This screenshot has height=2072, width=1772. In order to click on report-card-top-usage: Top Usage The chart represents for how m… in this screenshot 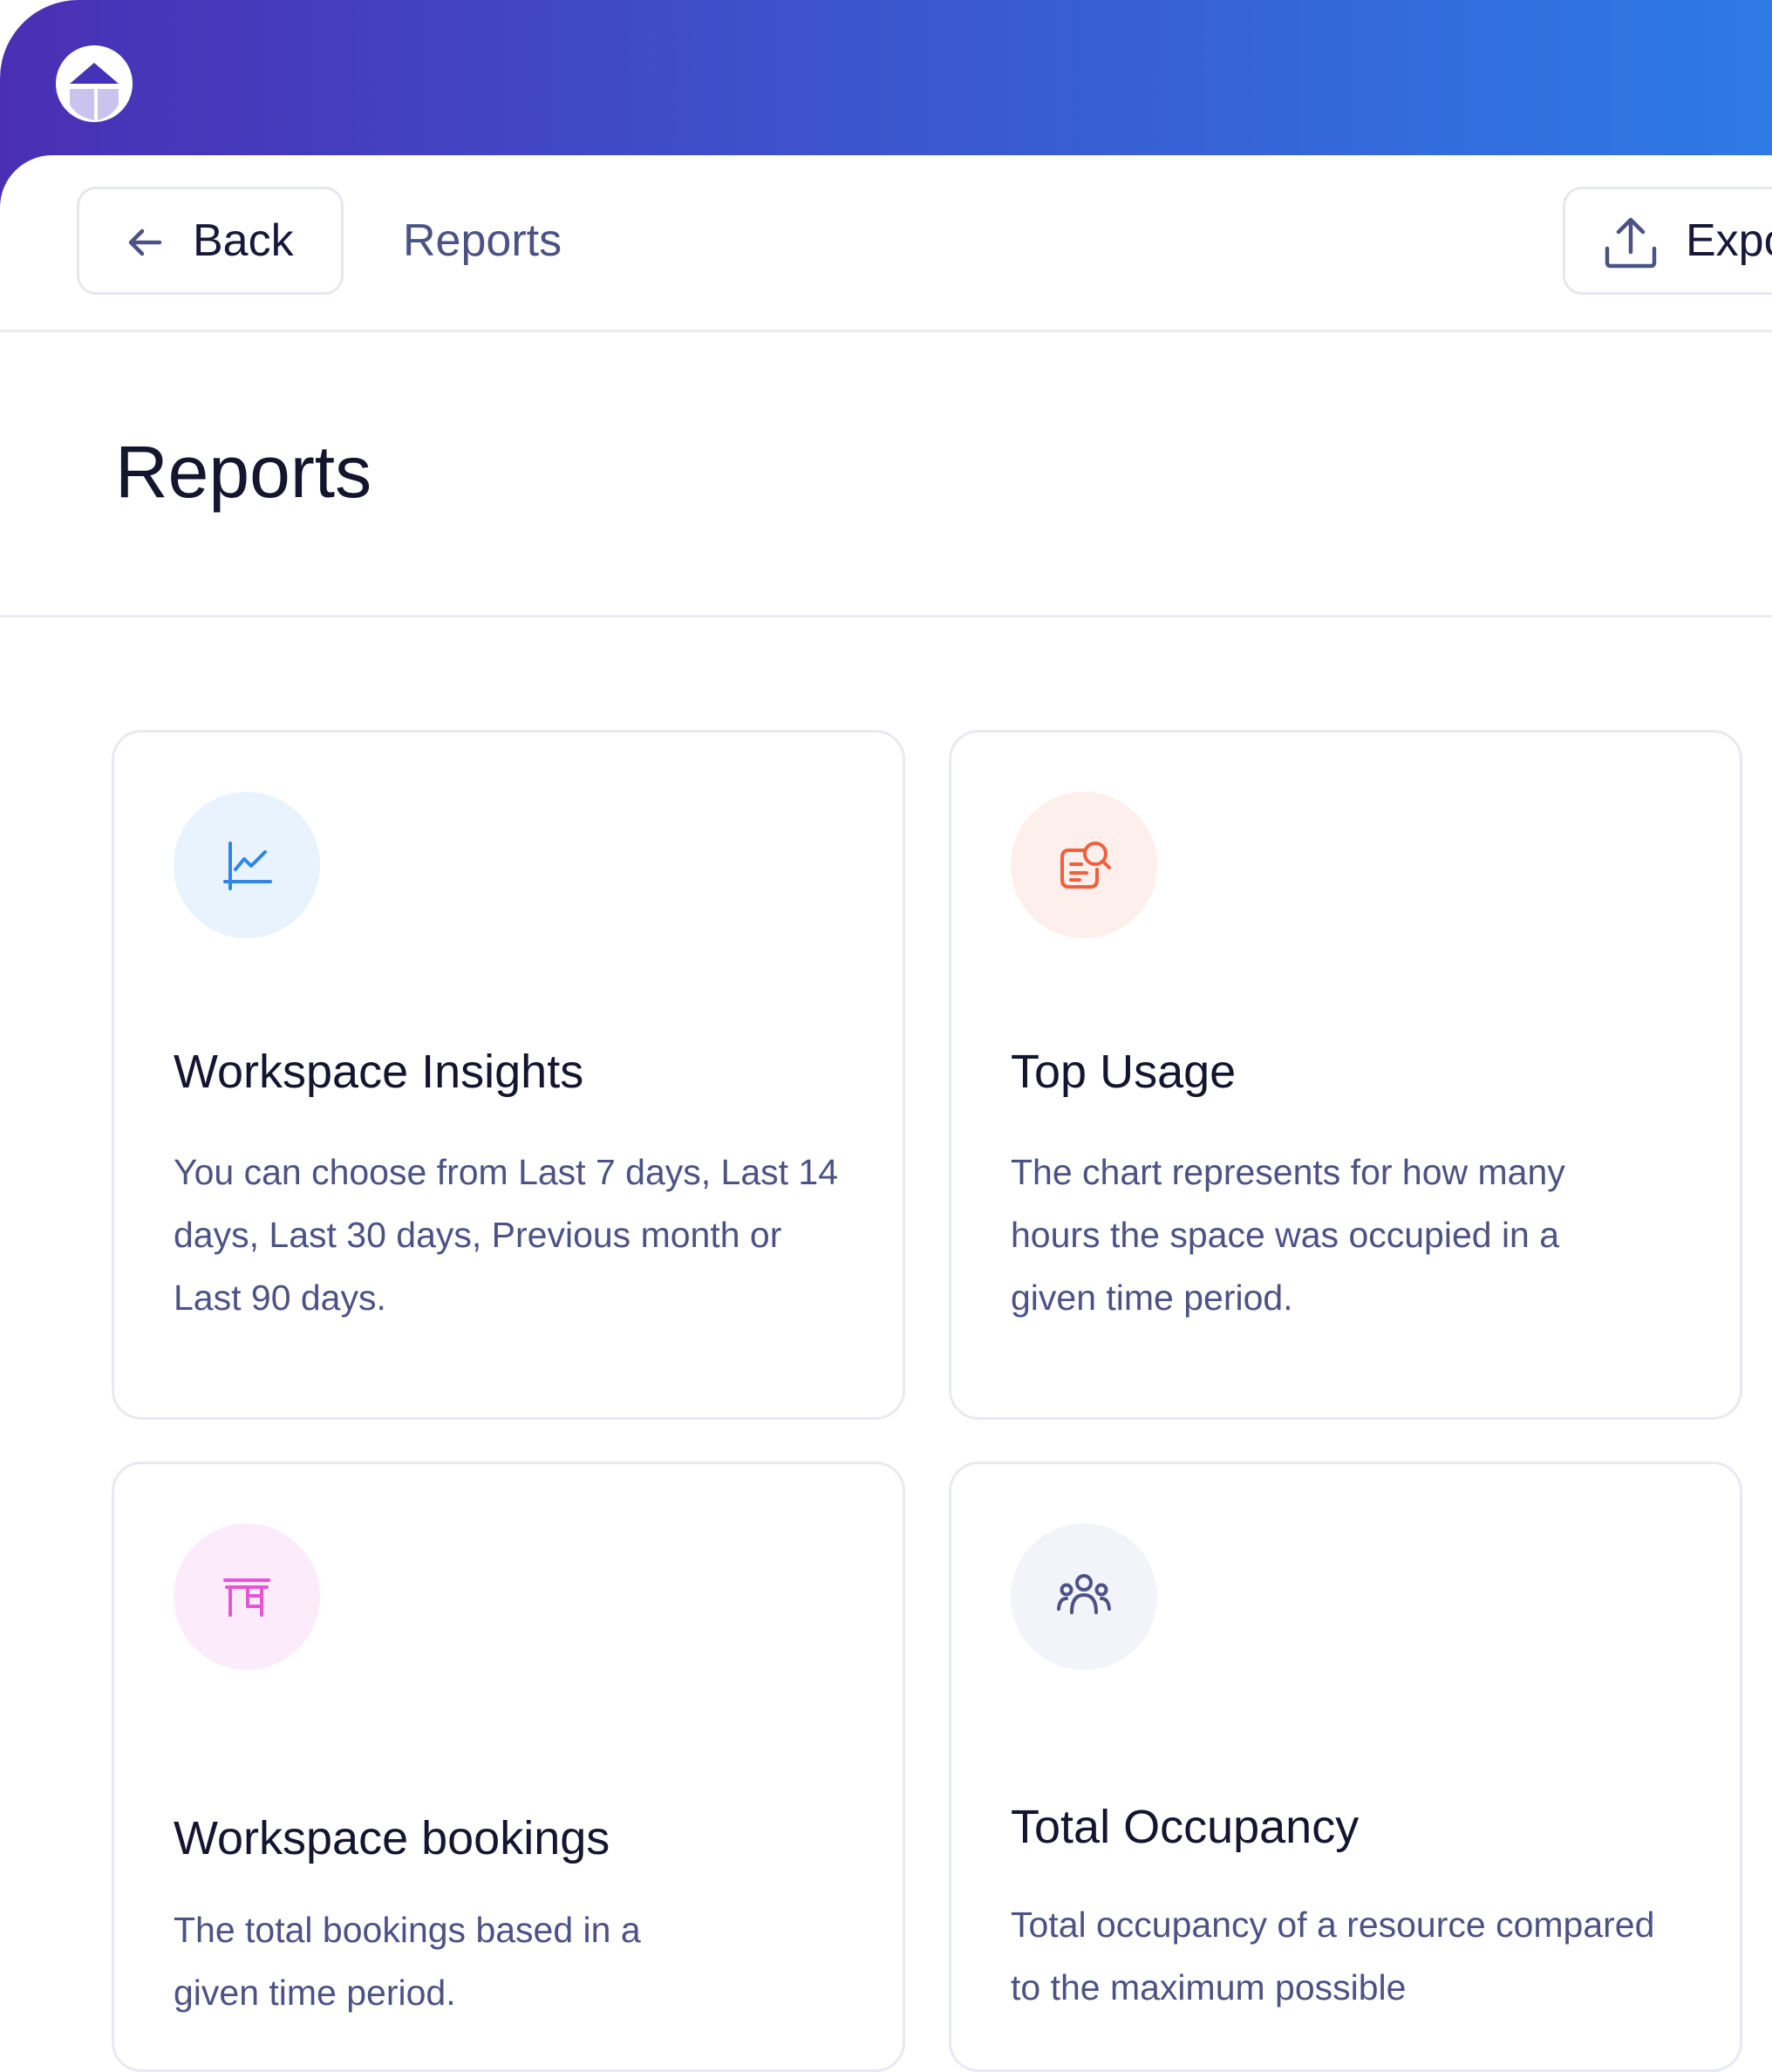, I will do `click(1345, 1075)`.